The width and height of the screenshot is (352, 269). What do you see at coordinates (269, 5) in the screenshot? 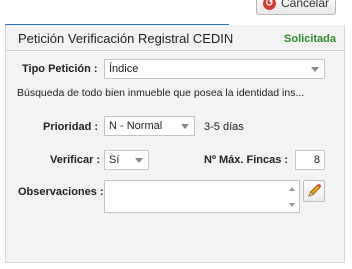
I see `cancel-circle-icon: ↺` at bounding box center [269, 5].